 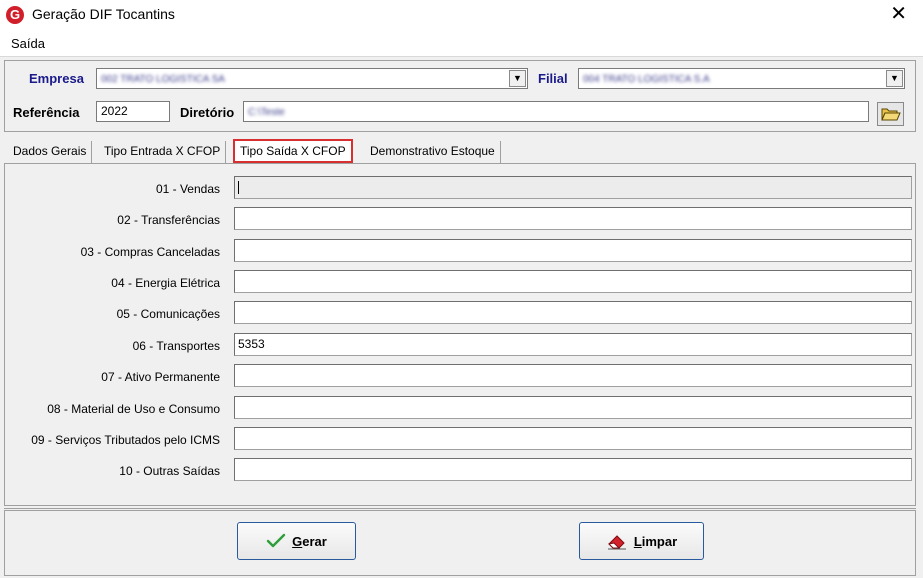 What do you see at coordinates (160, 377) in the screenshot?
I see `row-label-ativo-permanente: 07 - Ativo Permanente` at bounding box center [160, 377].